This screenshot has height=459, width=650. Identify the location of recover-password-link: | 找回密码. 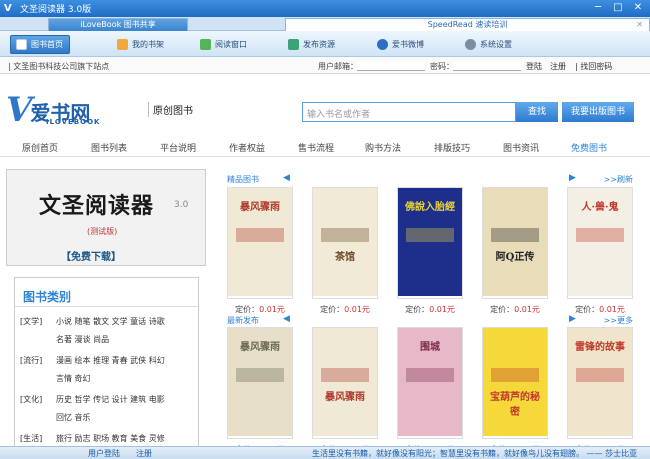
(593, 66).